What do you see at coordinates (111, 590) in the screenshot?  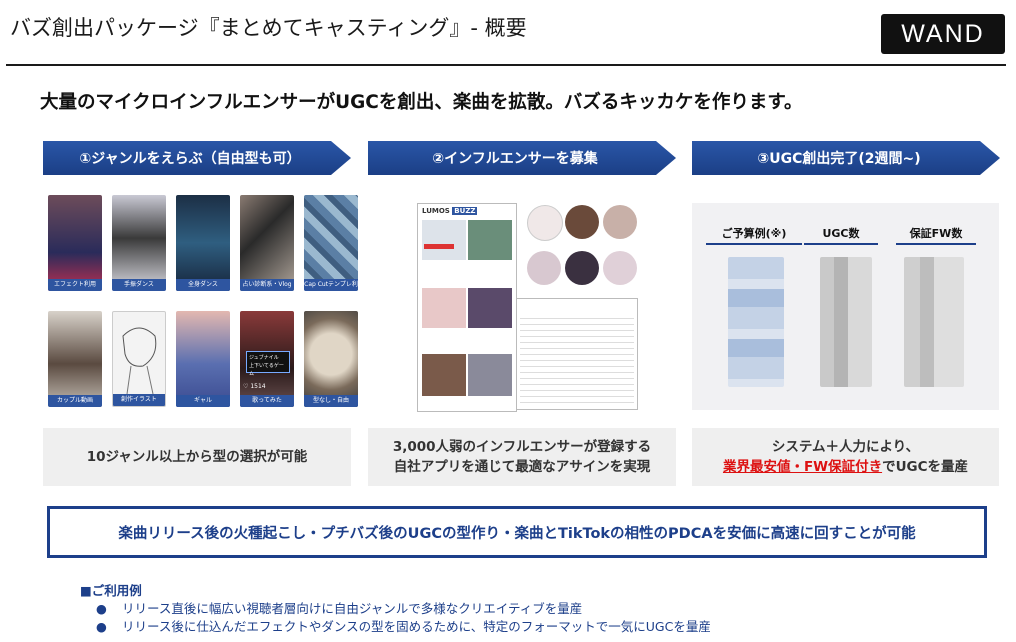 I see `usage-title: ■ご利用例` at bounding box center [111, 590].